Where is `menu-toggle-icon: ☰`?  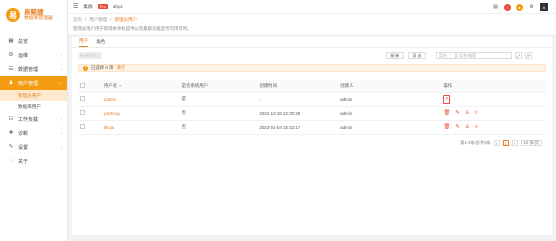
menu-toggle-icon: ☰ is located at coordinates (75, 6).